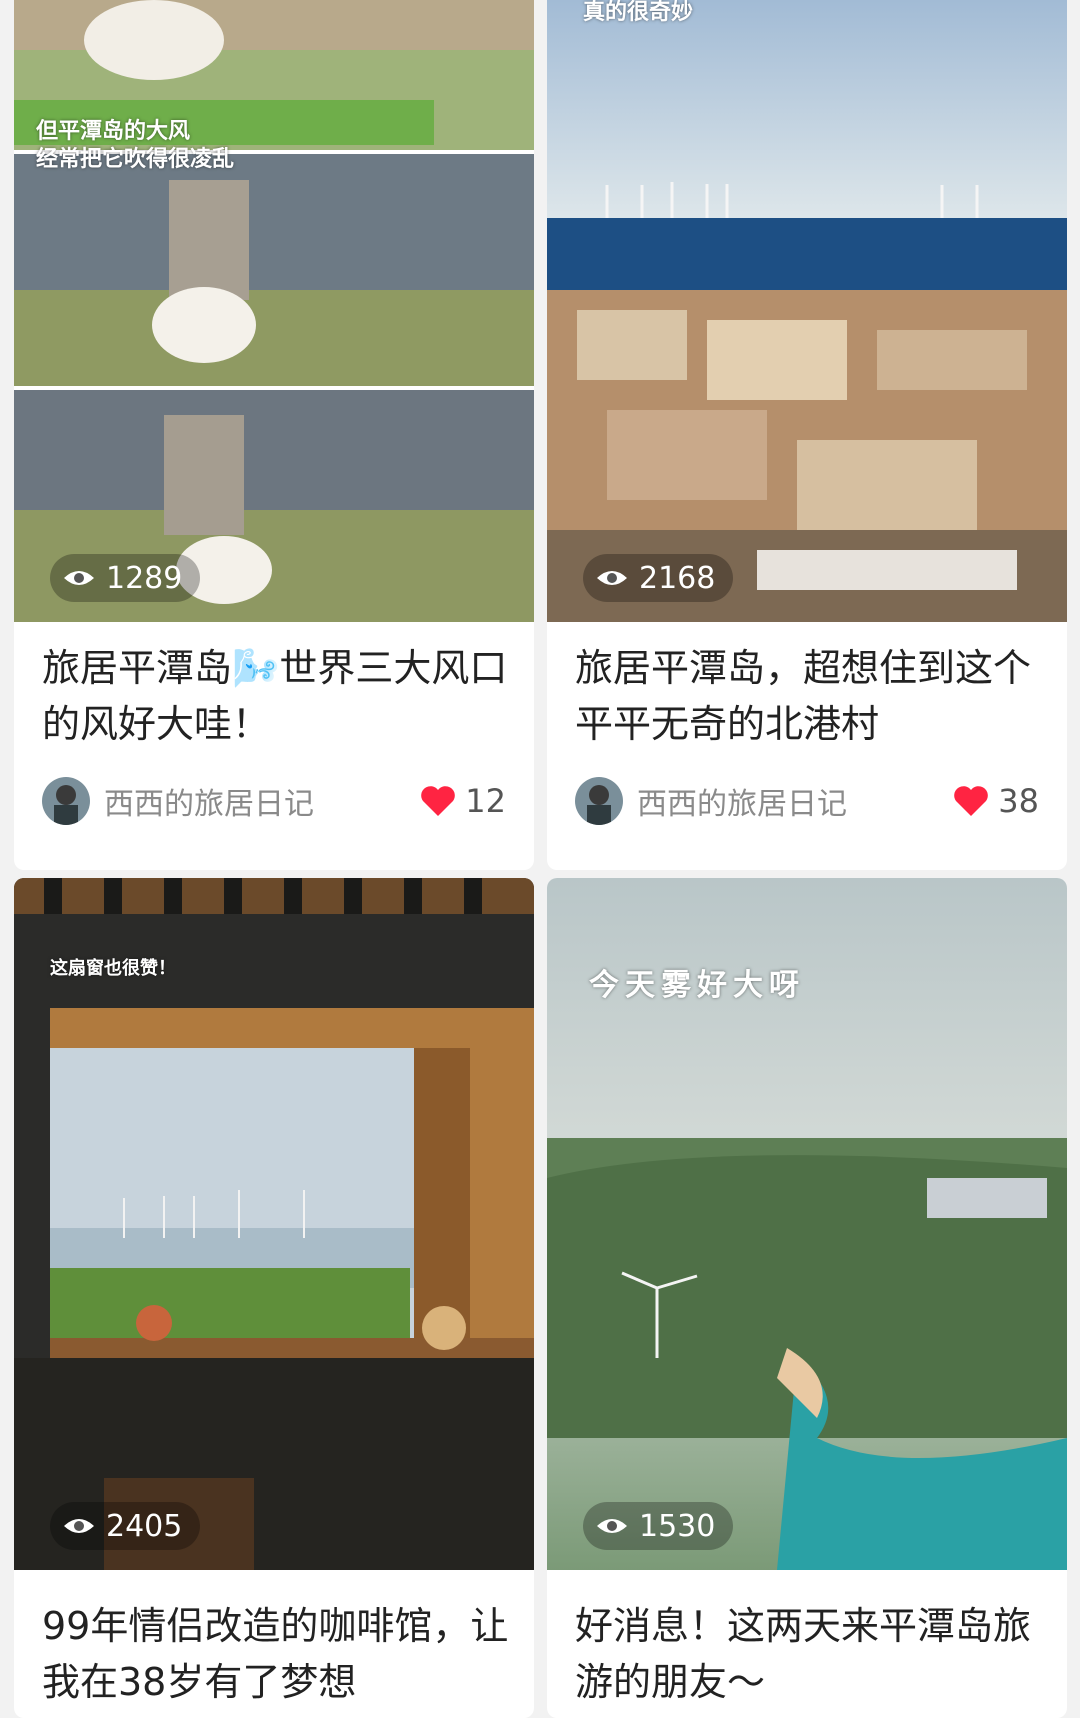 Image resolution: width=1080 pixels, height=1718 pixels. I want to click on view-count: 2168, so click(677, 578).